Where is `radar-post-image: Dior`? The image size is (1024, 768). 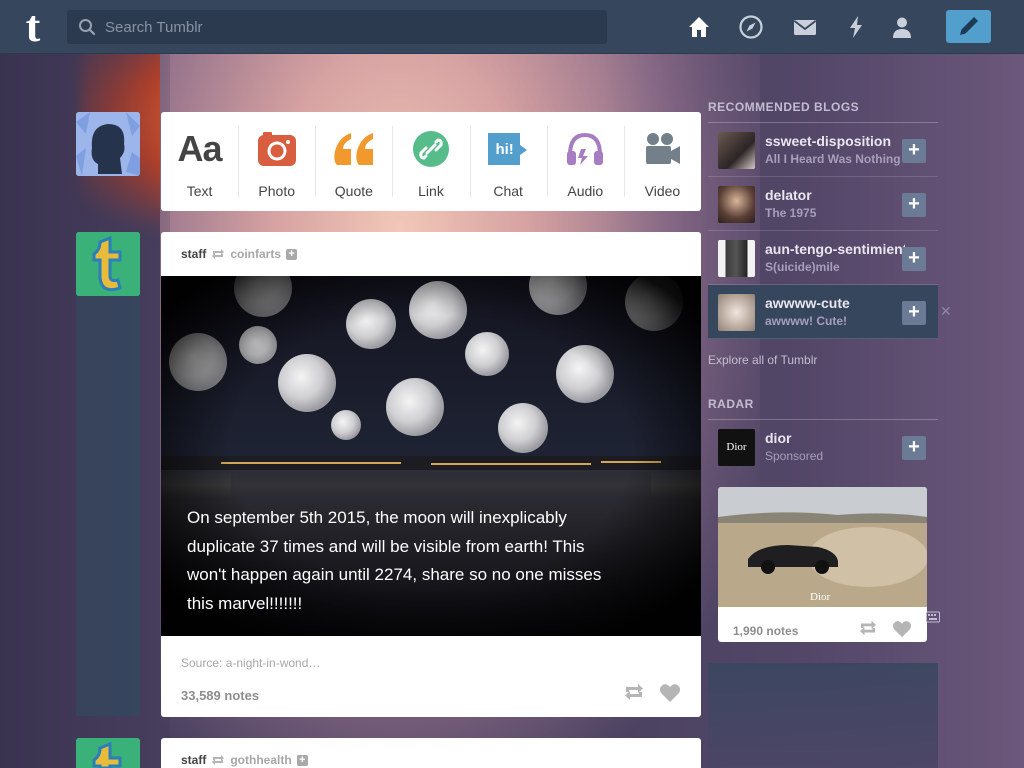
radar-post-image: Dior is located at coordinates (822, 547).